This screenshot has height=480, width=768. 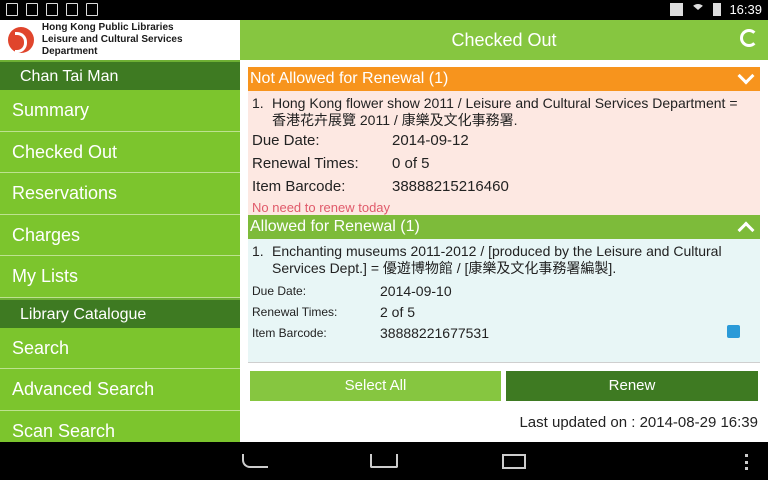 What do you see at coordinates (120, 426) in the screenshot?
I see `nav-item-scan-search: Scan Search` at bounding box center [120, 426].